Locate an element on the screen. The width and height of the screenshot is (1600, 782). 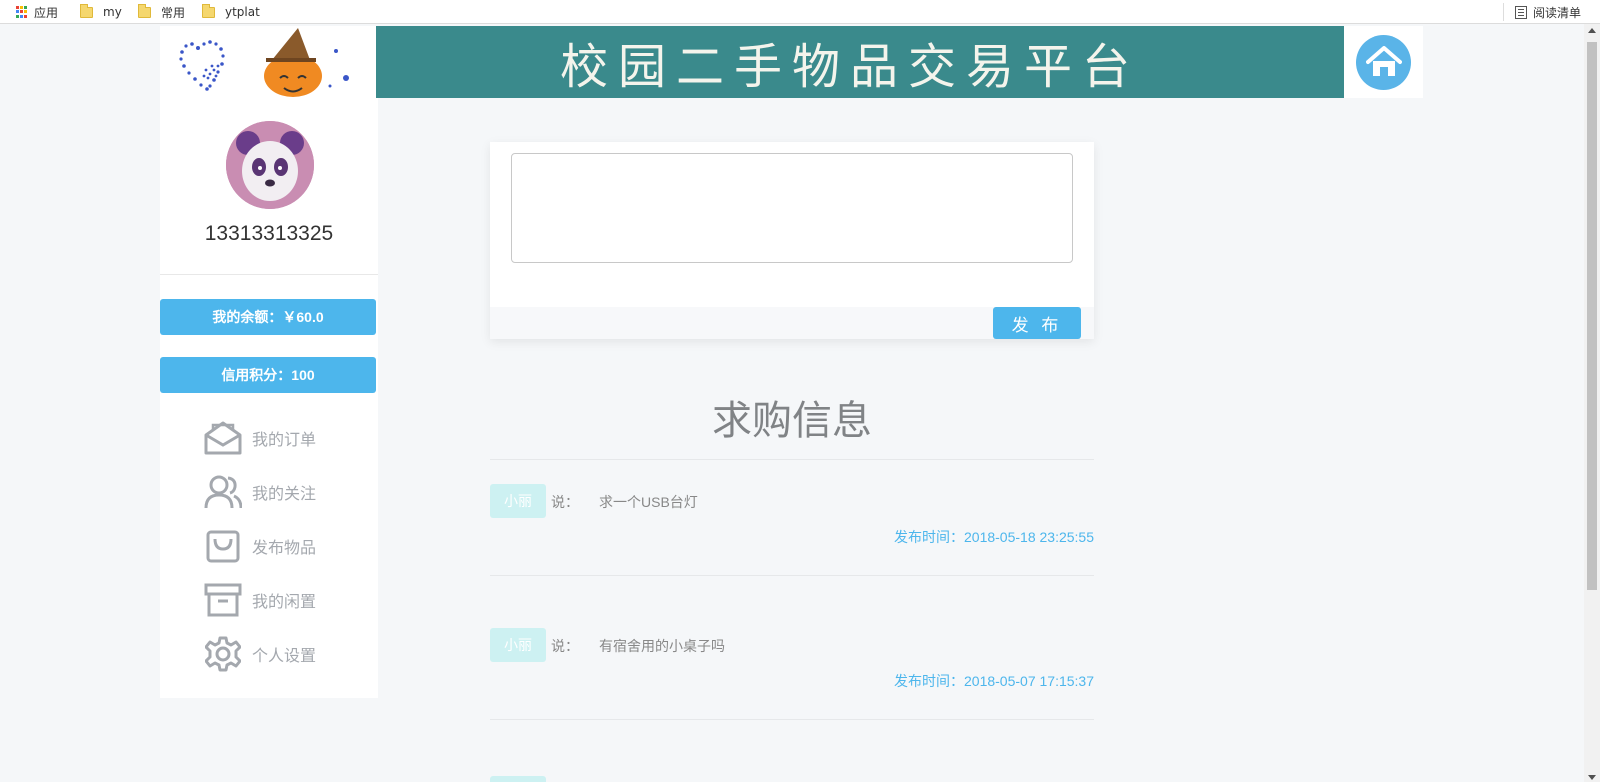
users-icon is located at coordinates (223, 492).